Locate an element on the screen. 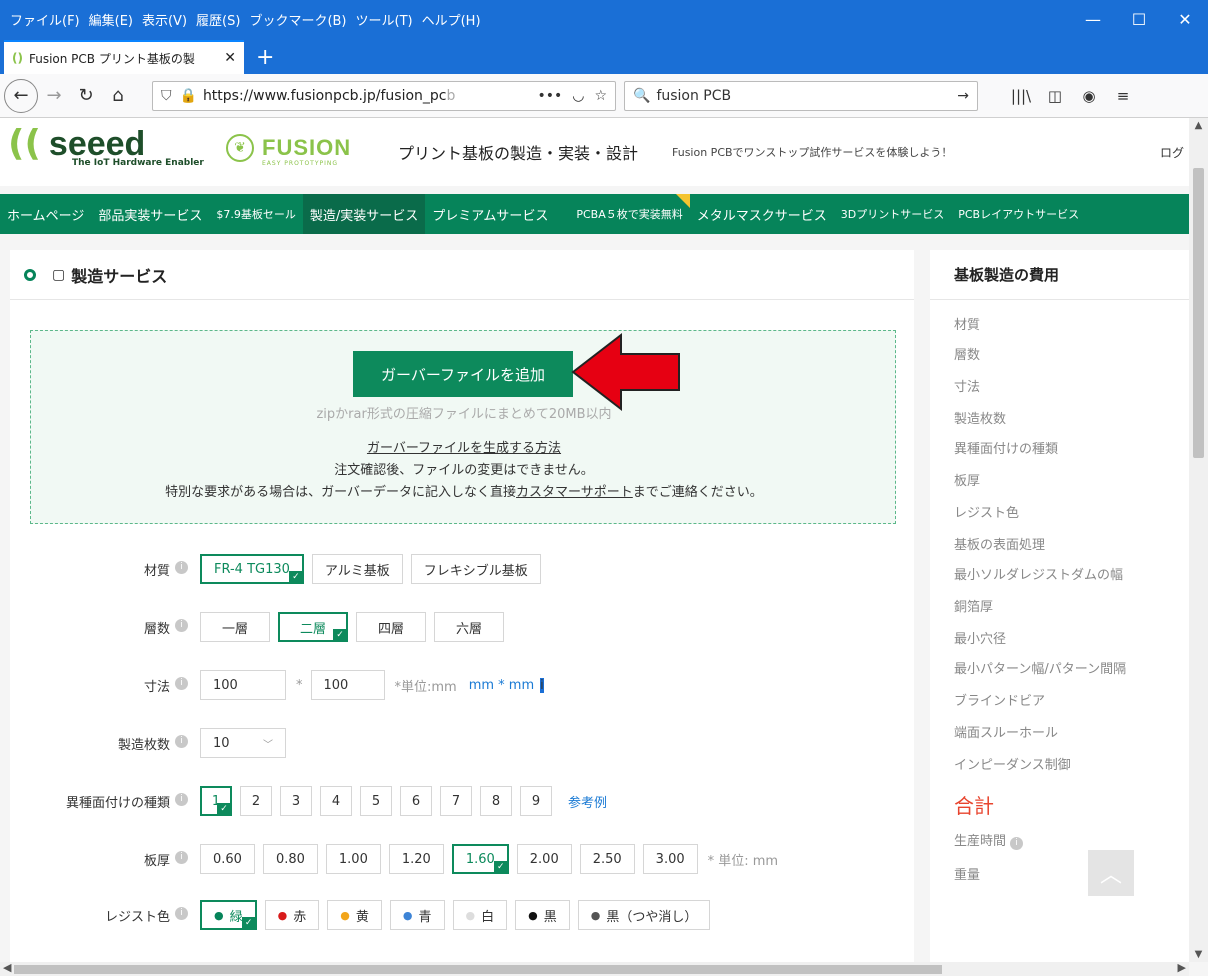 The width and height of the screenshot is (1208, 976). pocket-icon: ◡ is located at coordinates (578, 96).